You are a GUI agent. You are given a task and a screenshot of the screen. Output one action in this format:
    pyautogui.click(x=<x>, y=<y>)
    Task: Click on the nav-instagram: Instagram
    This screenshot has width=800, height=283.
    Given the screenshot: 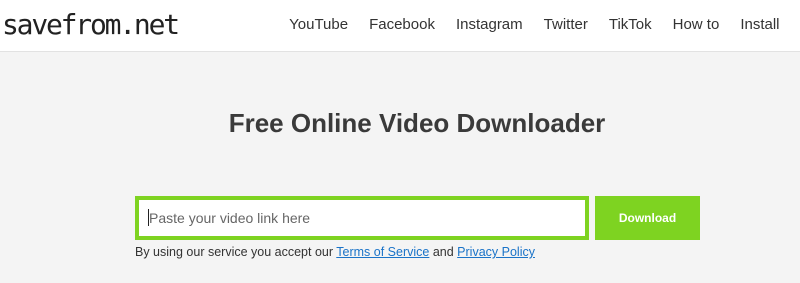 What is the action you would take?
    pyautogui.click(x=489, y=25)
    